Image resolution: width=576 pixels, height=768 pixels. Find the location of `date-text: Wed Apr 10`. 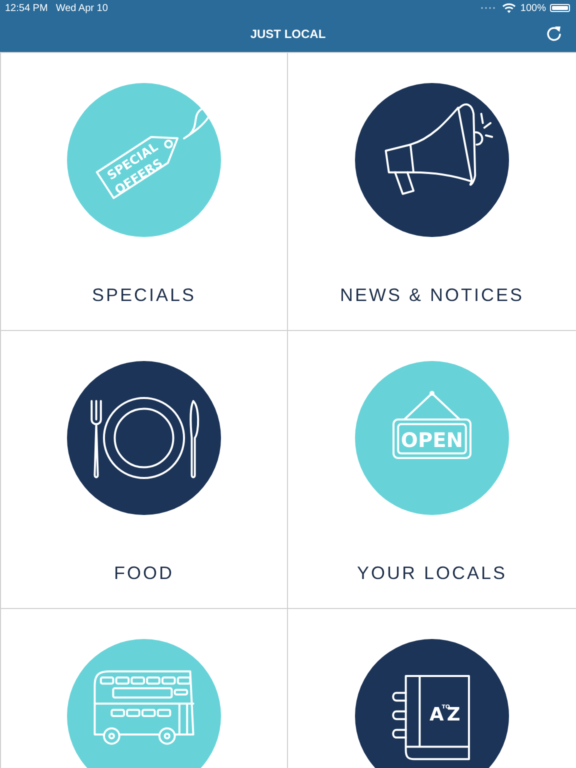

date-text: Wed Apr 10 is located at coordinates (82, 8).